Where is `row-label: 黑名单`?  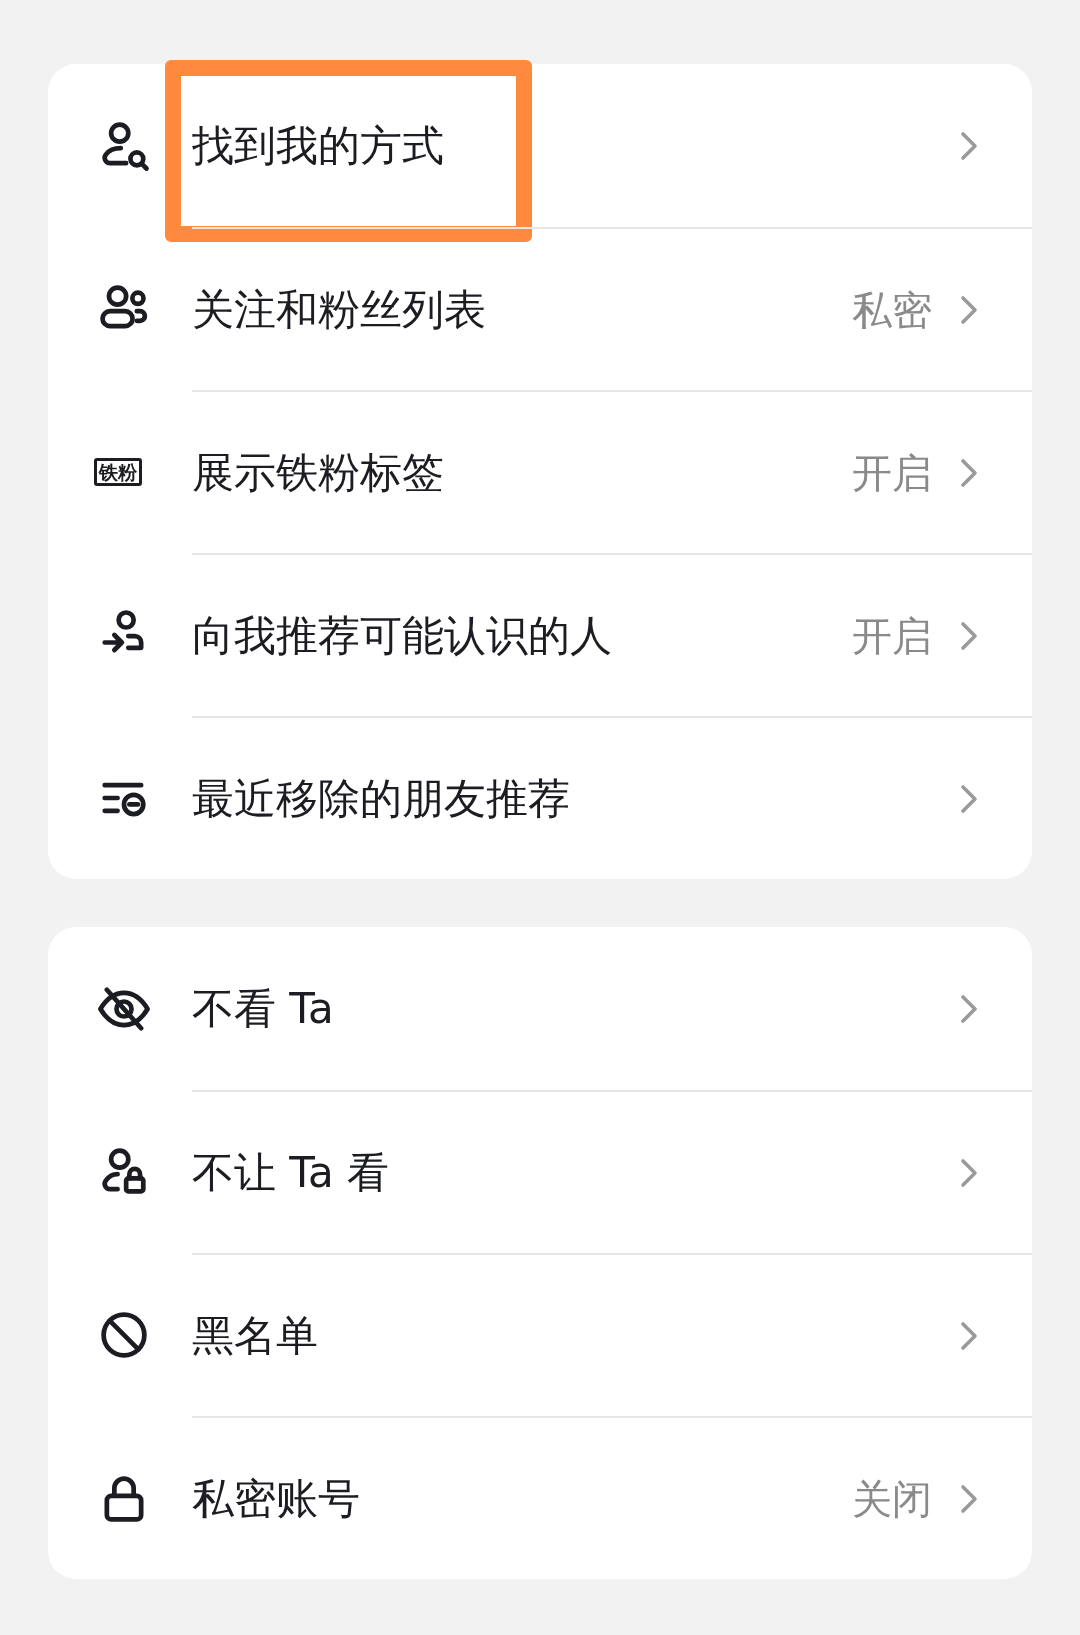
row-label: 黑名单 is located at coordinates (255, 1336).